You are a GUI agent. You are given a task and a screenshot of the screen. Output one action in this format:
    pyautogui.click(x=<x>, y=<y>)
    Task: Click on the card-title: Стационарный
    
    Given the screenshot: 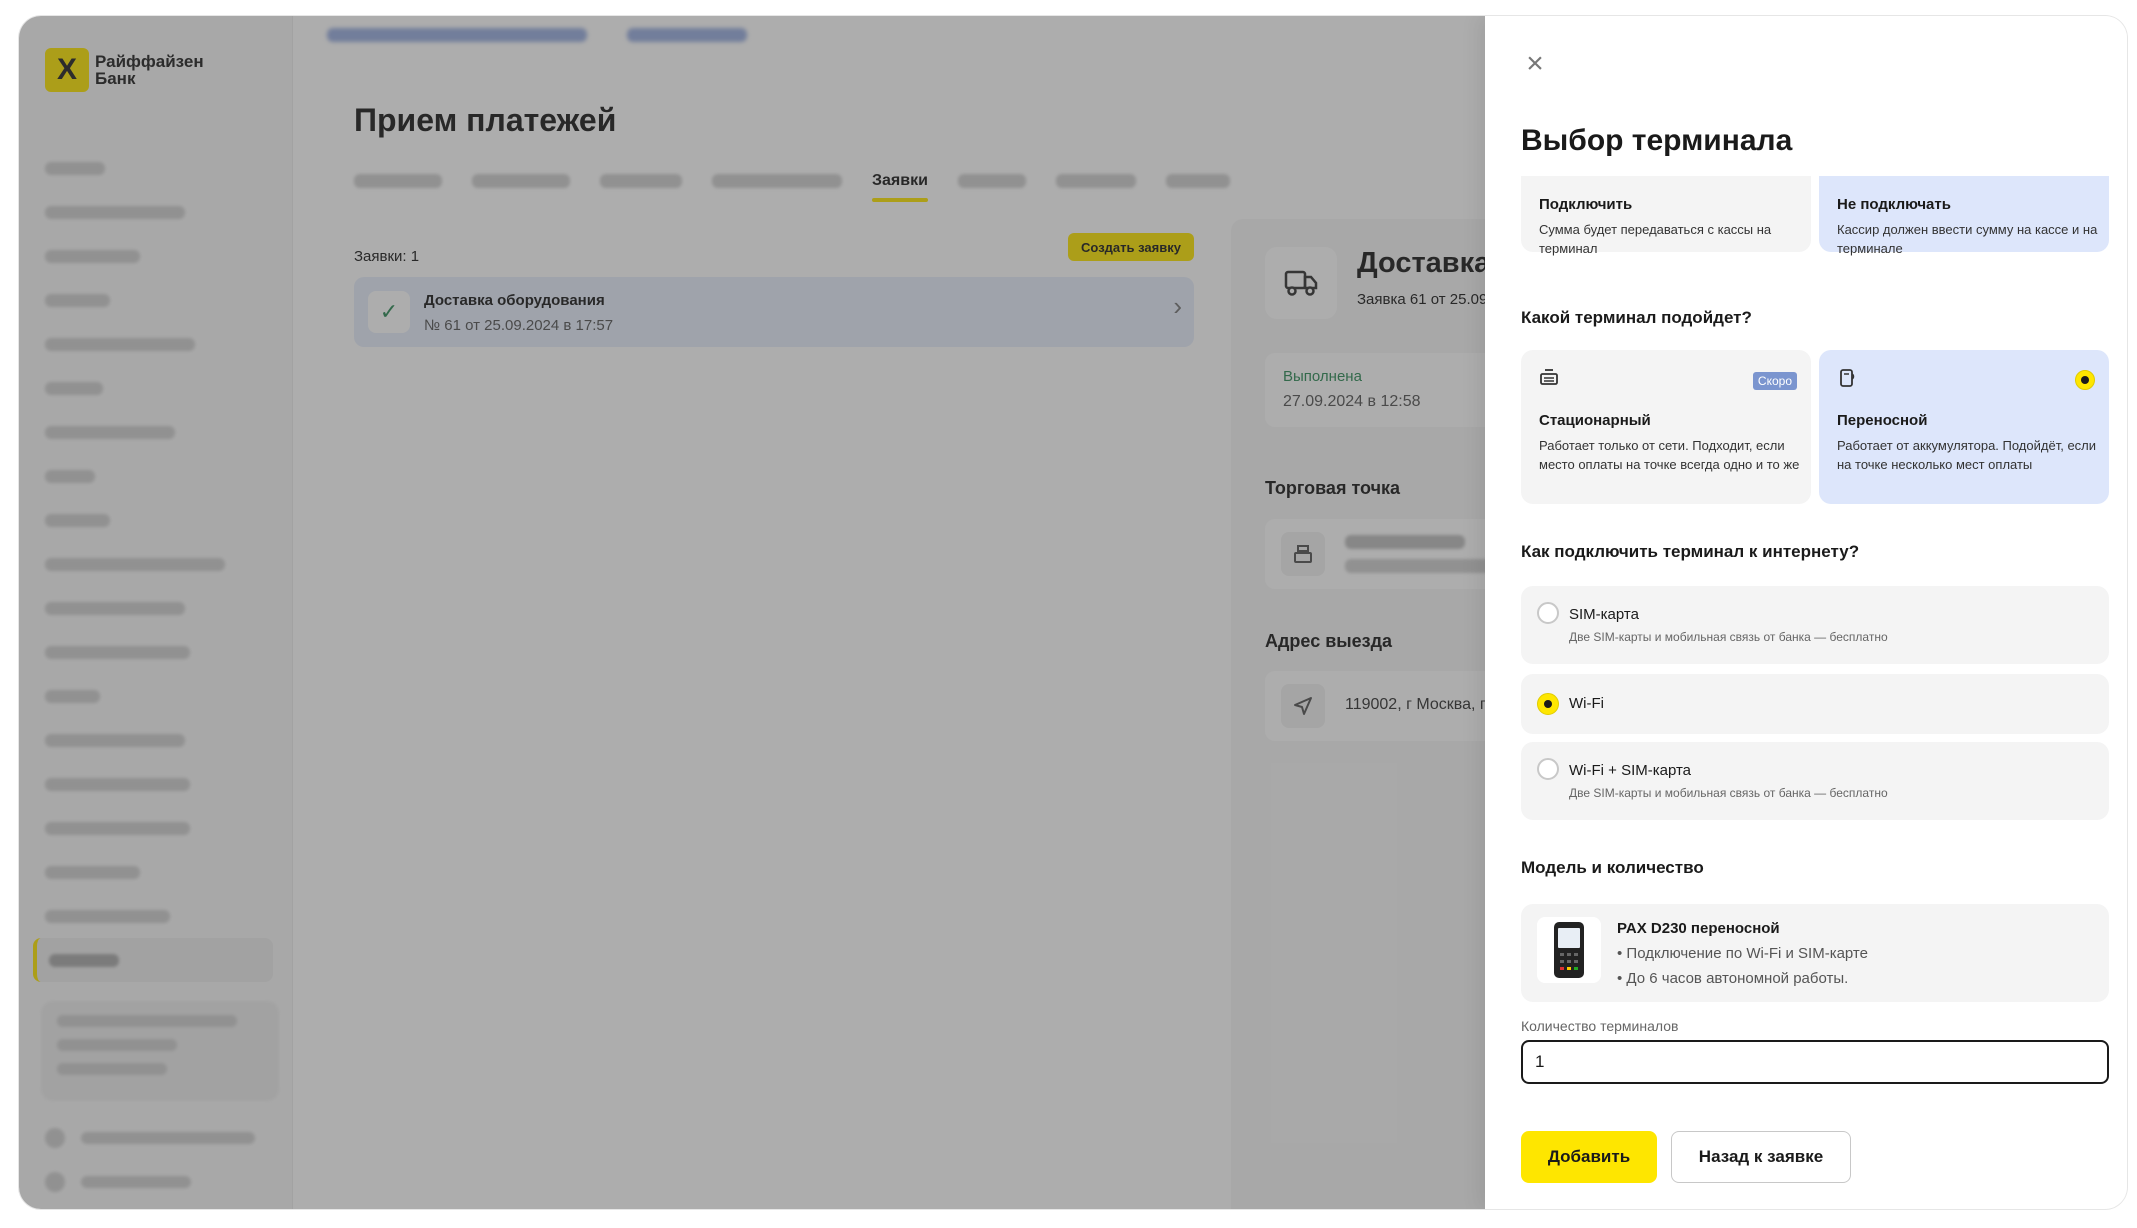 What is the action you would take?
    pyautogui.click(x=1595, y=420)
    